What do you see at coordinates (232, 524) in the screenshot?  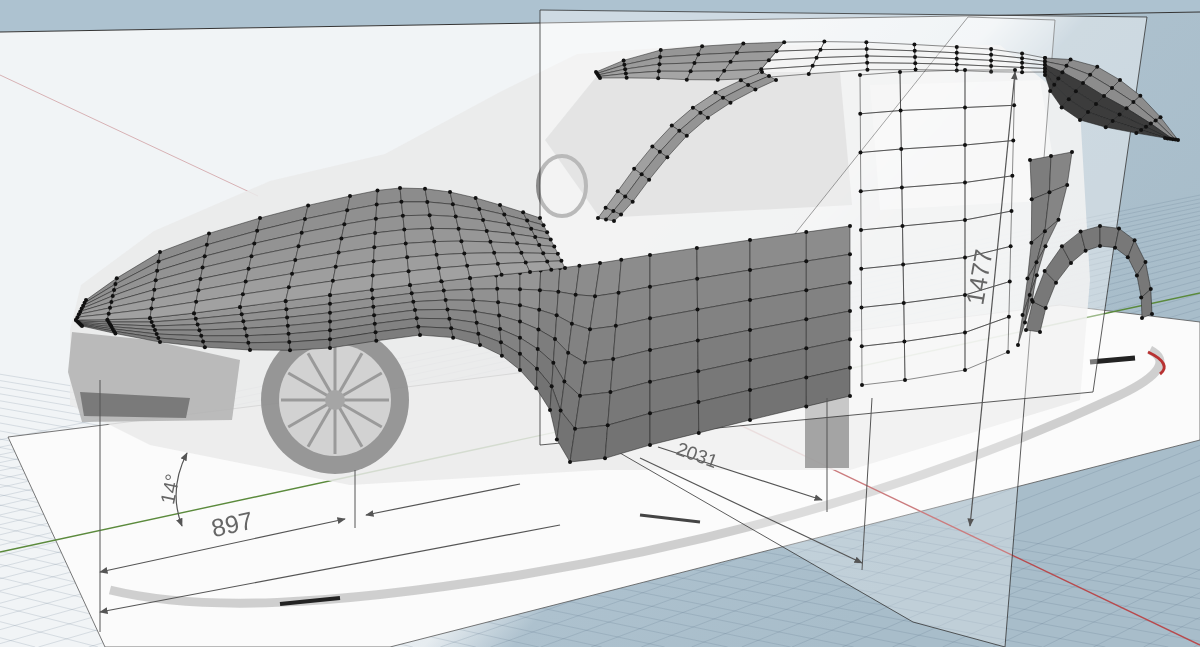 I see `dimension-label: 897` at bounding box center [232, 524].